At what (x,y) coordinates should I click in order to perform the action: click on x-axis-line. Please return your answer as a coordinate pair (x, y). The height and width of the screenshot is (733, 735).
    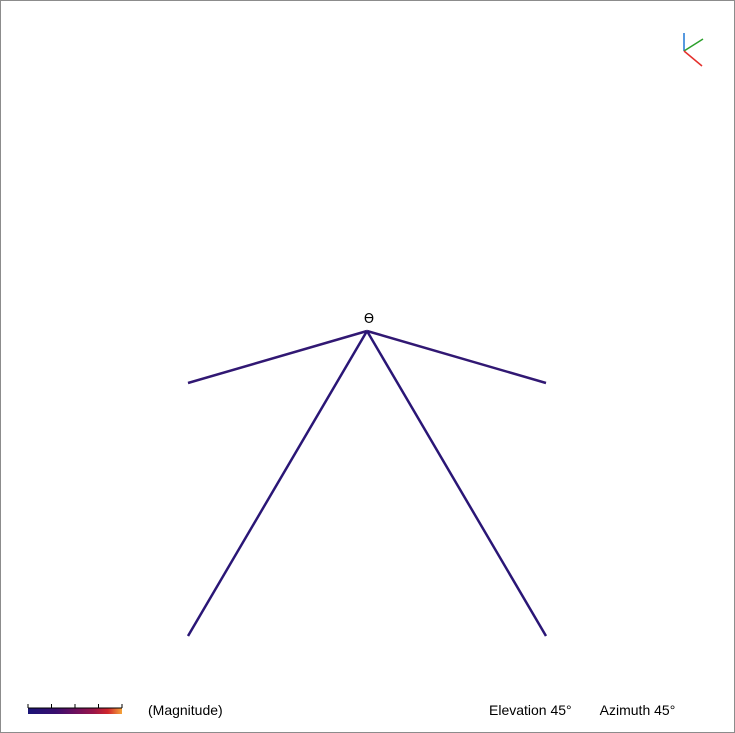
    Looking at the image, I should click on (693, 58).